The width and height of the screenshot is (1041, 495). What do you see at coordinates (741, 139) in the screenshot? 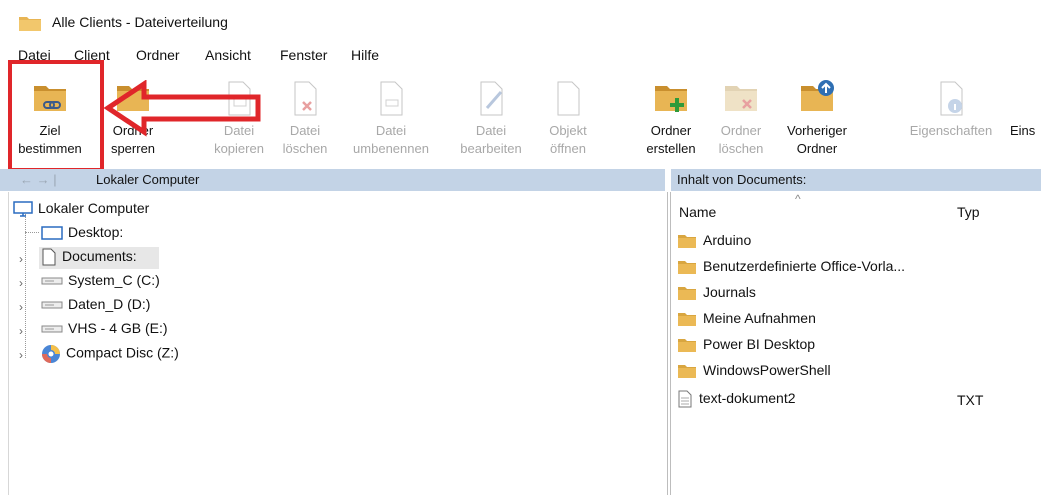
I see `delete-folder-label: Ordner löschen` at bounding box center [741, 139].